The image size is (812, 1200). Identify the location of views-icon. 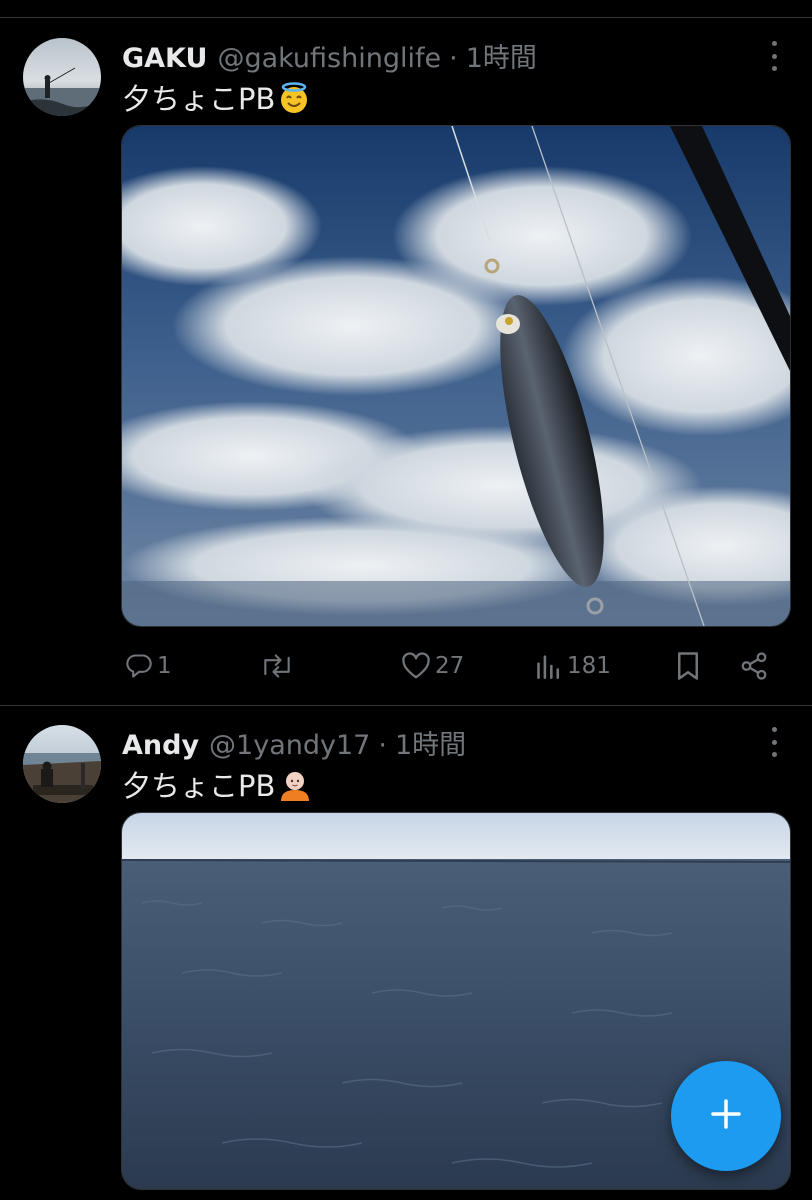
(549, 666).